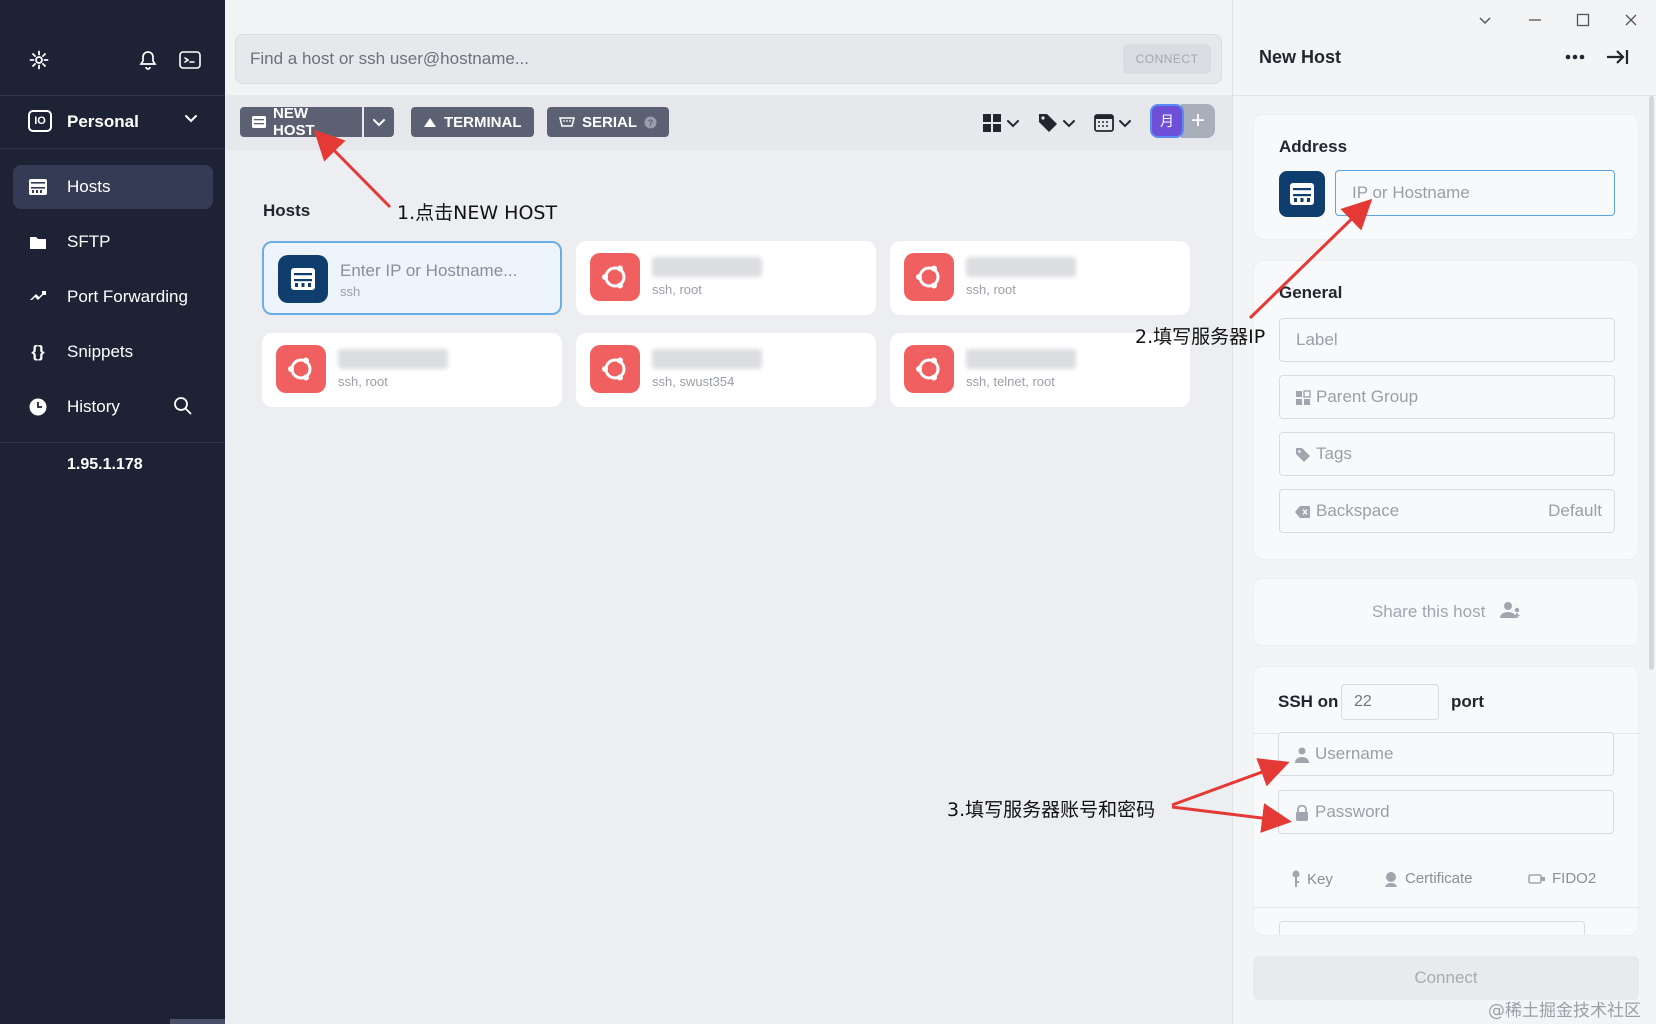  Describe the element at coordinates (430, 122) in the screenshot. I see `terminal-icon` at that location.